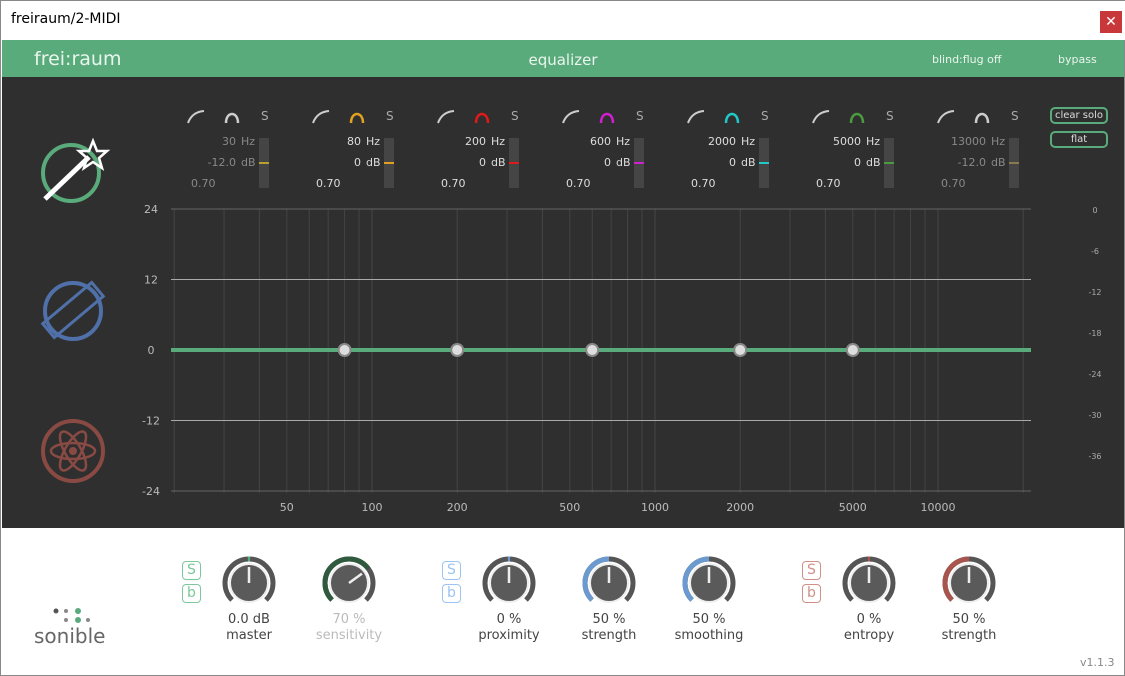 The height and width of the screenshot is (676, 1125). What do you see at coordinates (151, 421) in the screenshot?
I see `db-tick-label: -12` at bounding box center [151, 421].